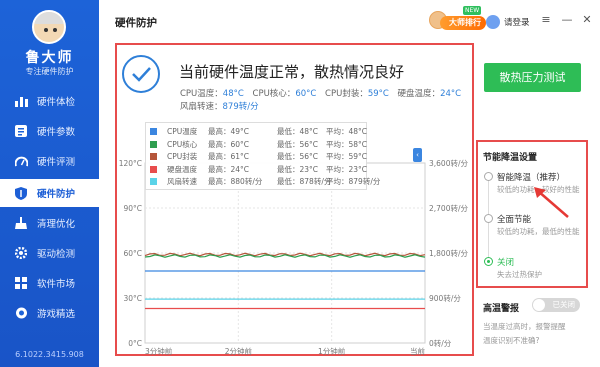 The height and width of the screenshot is (367, 600). What do you see at coordinates (182, 157) in the screenshot?
I see `legend-series-name: CPU封装` at bounding box center [182, 157].